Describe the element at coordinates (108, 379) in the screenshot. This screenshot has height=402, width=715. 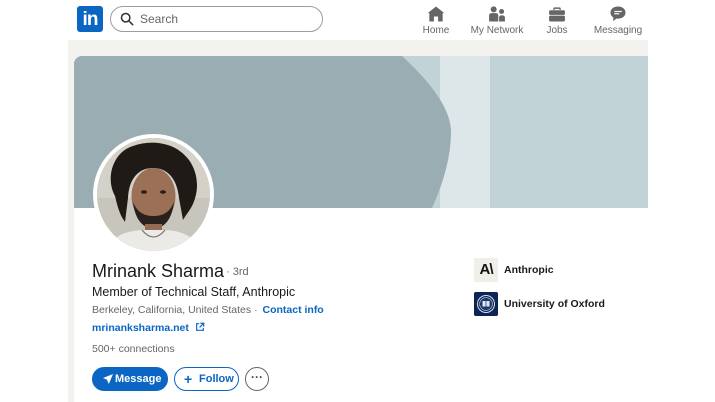
I see `send-icon` at that location.